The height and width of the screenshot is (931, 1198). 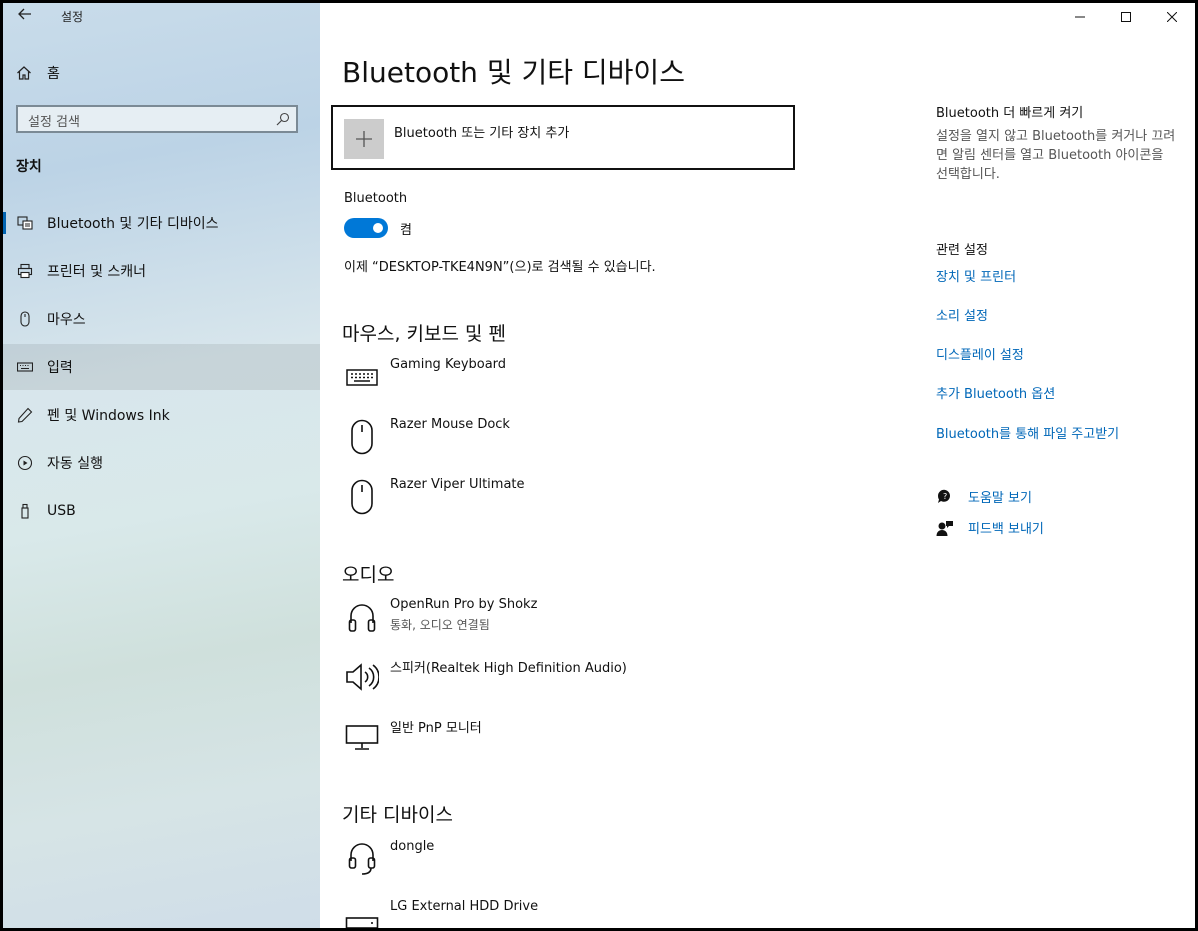 What do you see at coordinates (53, 74) in the screenshot?
I see `home-label: 홈` at bounding box center [53, 74].